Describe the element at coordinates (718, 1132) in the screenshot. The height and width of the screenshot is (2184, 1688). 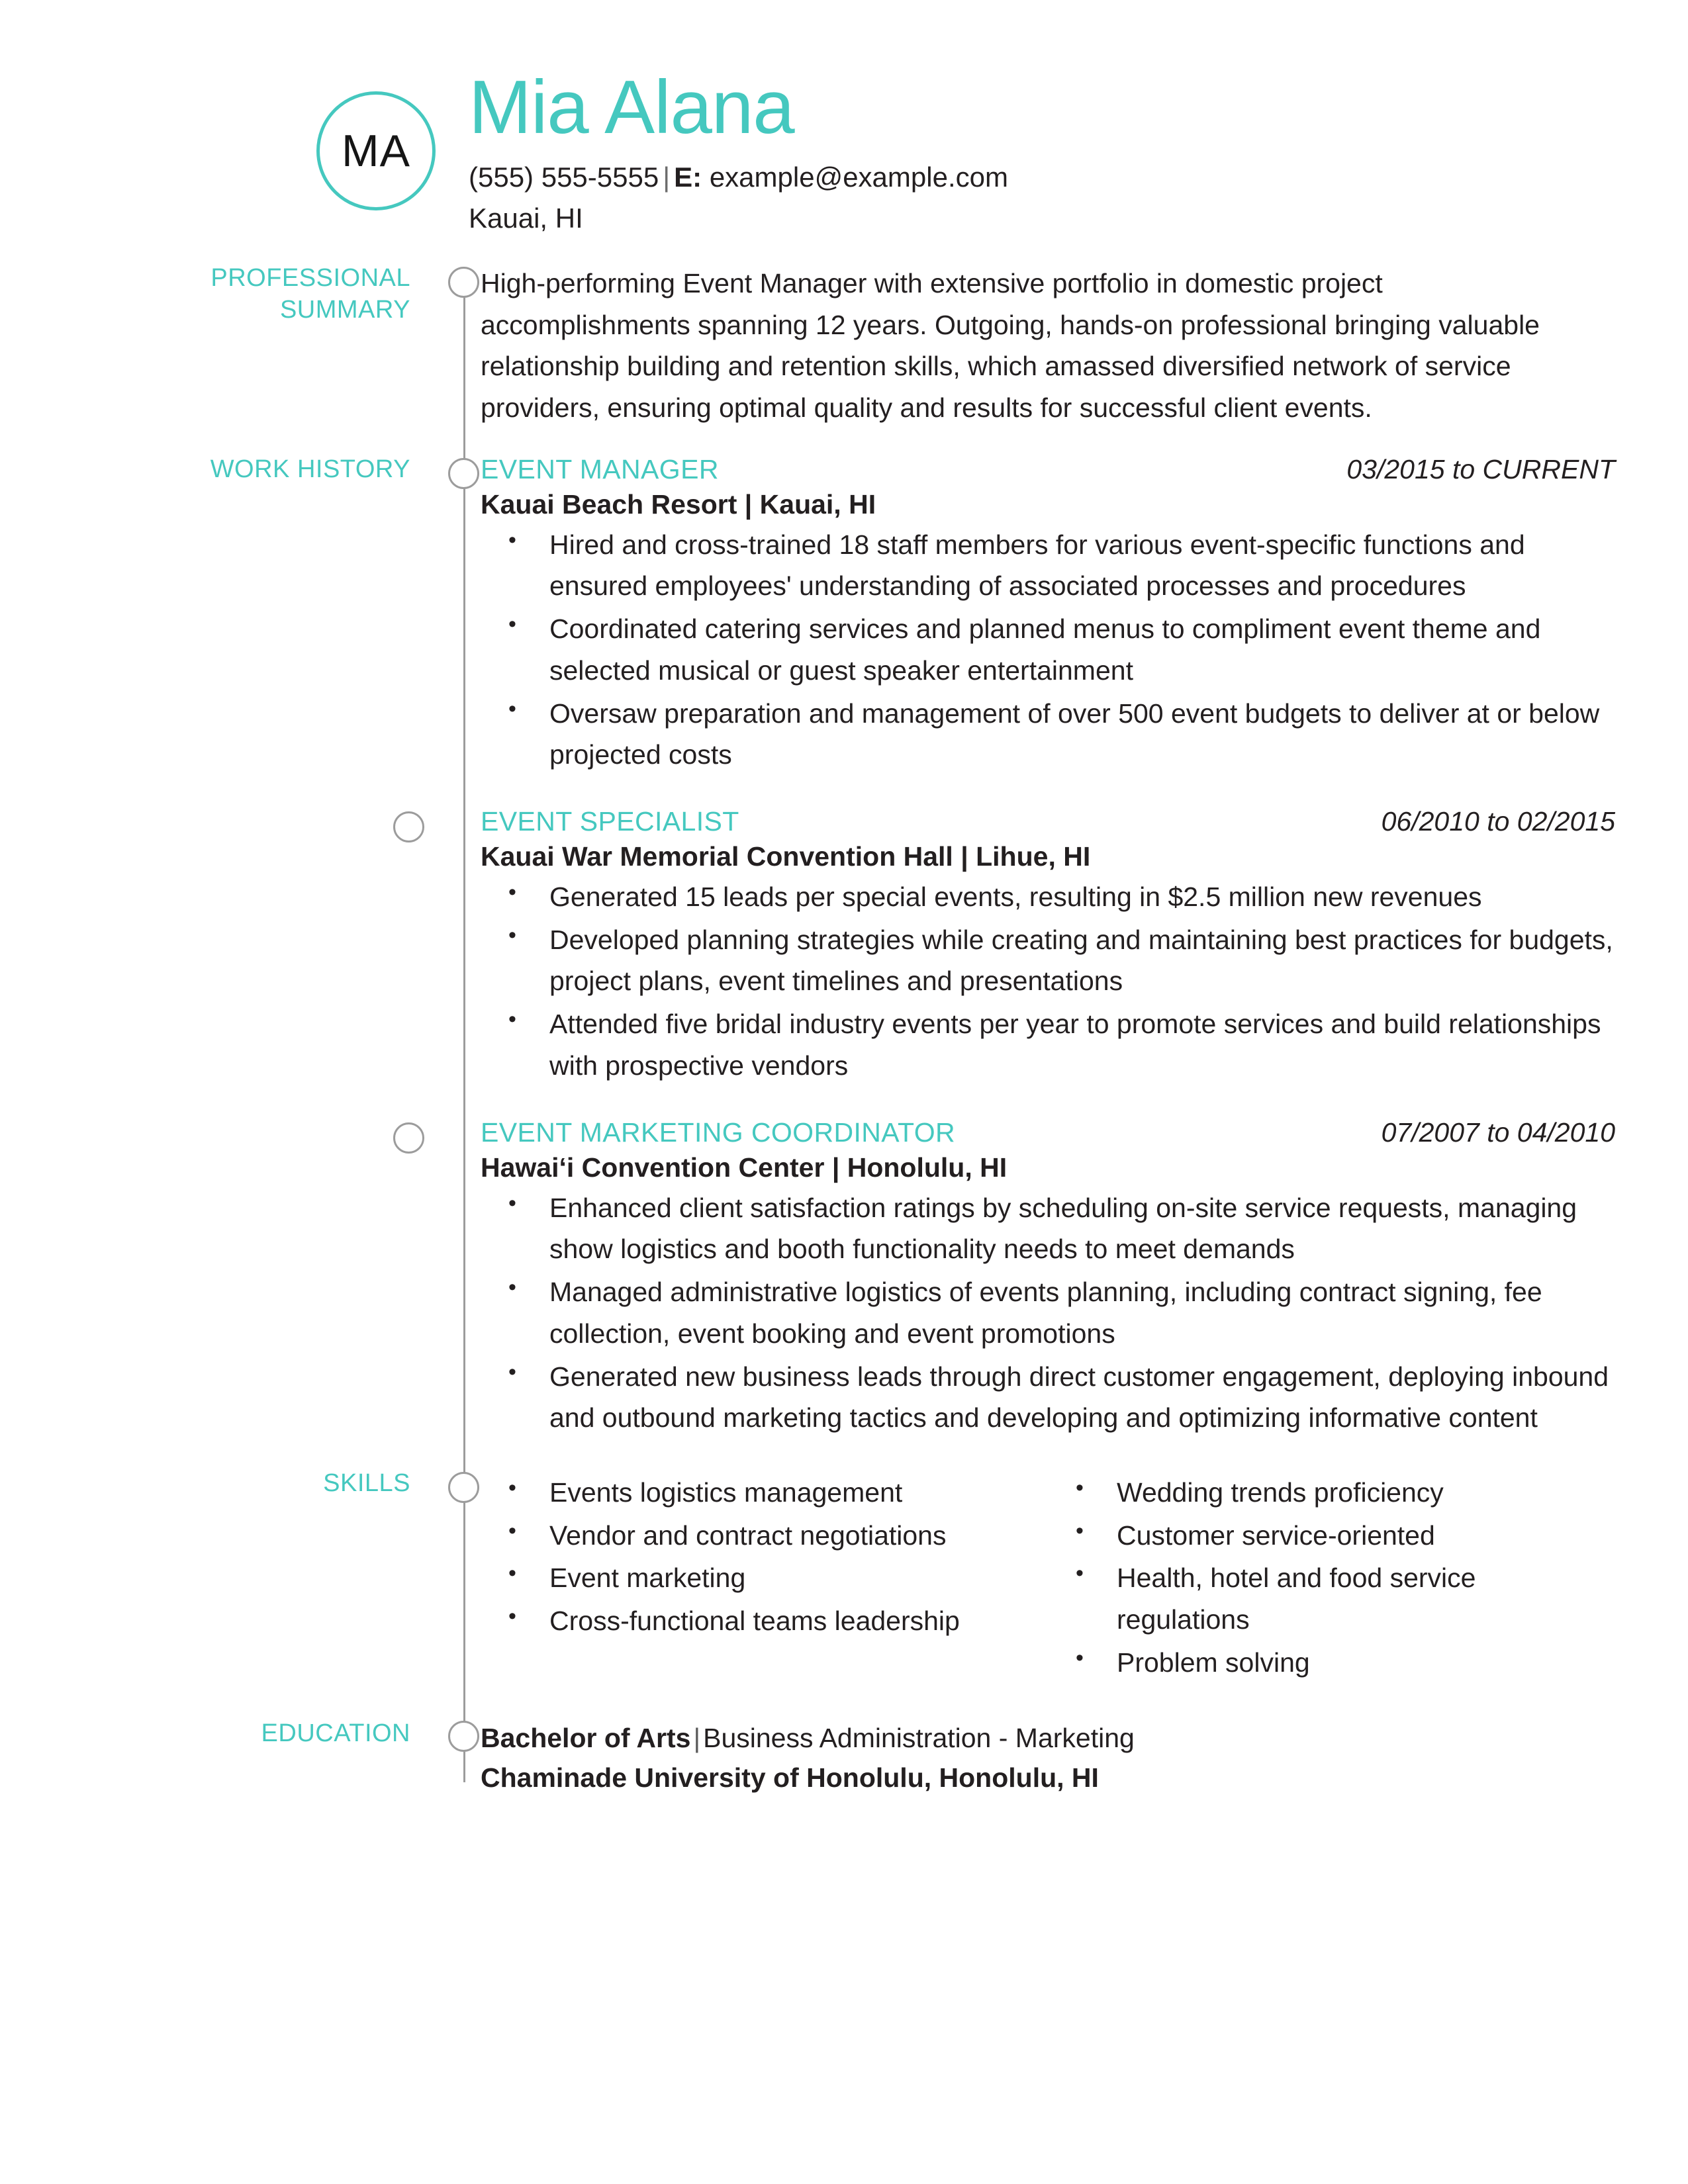
I see `job-title: EVENT MARKETING COORDINATOR` at that location.